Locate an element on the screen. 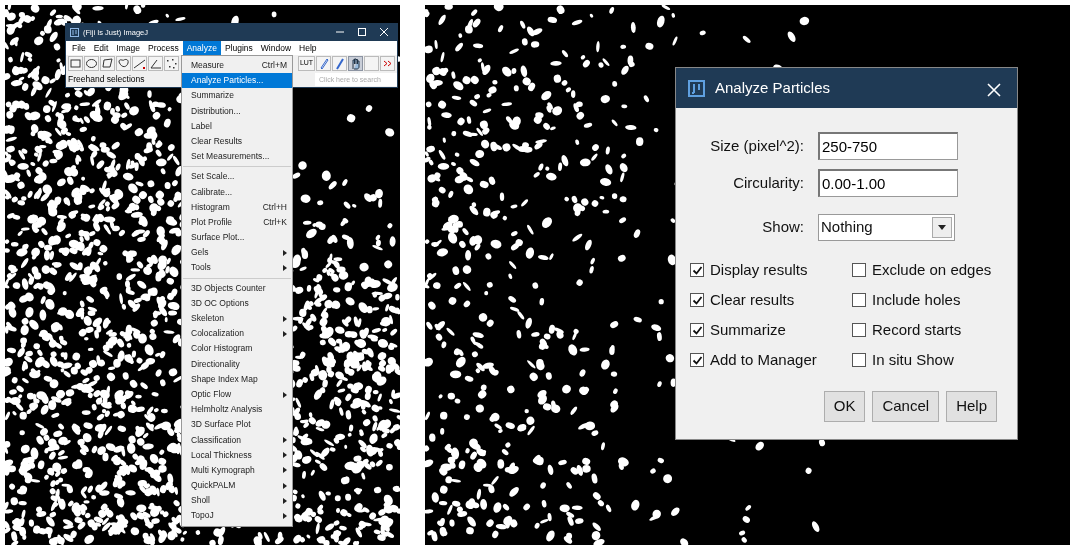 The width and height of the screenshot is (1070, 545). text-field: 250-750 is located at coordinates (888, 146).